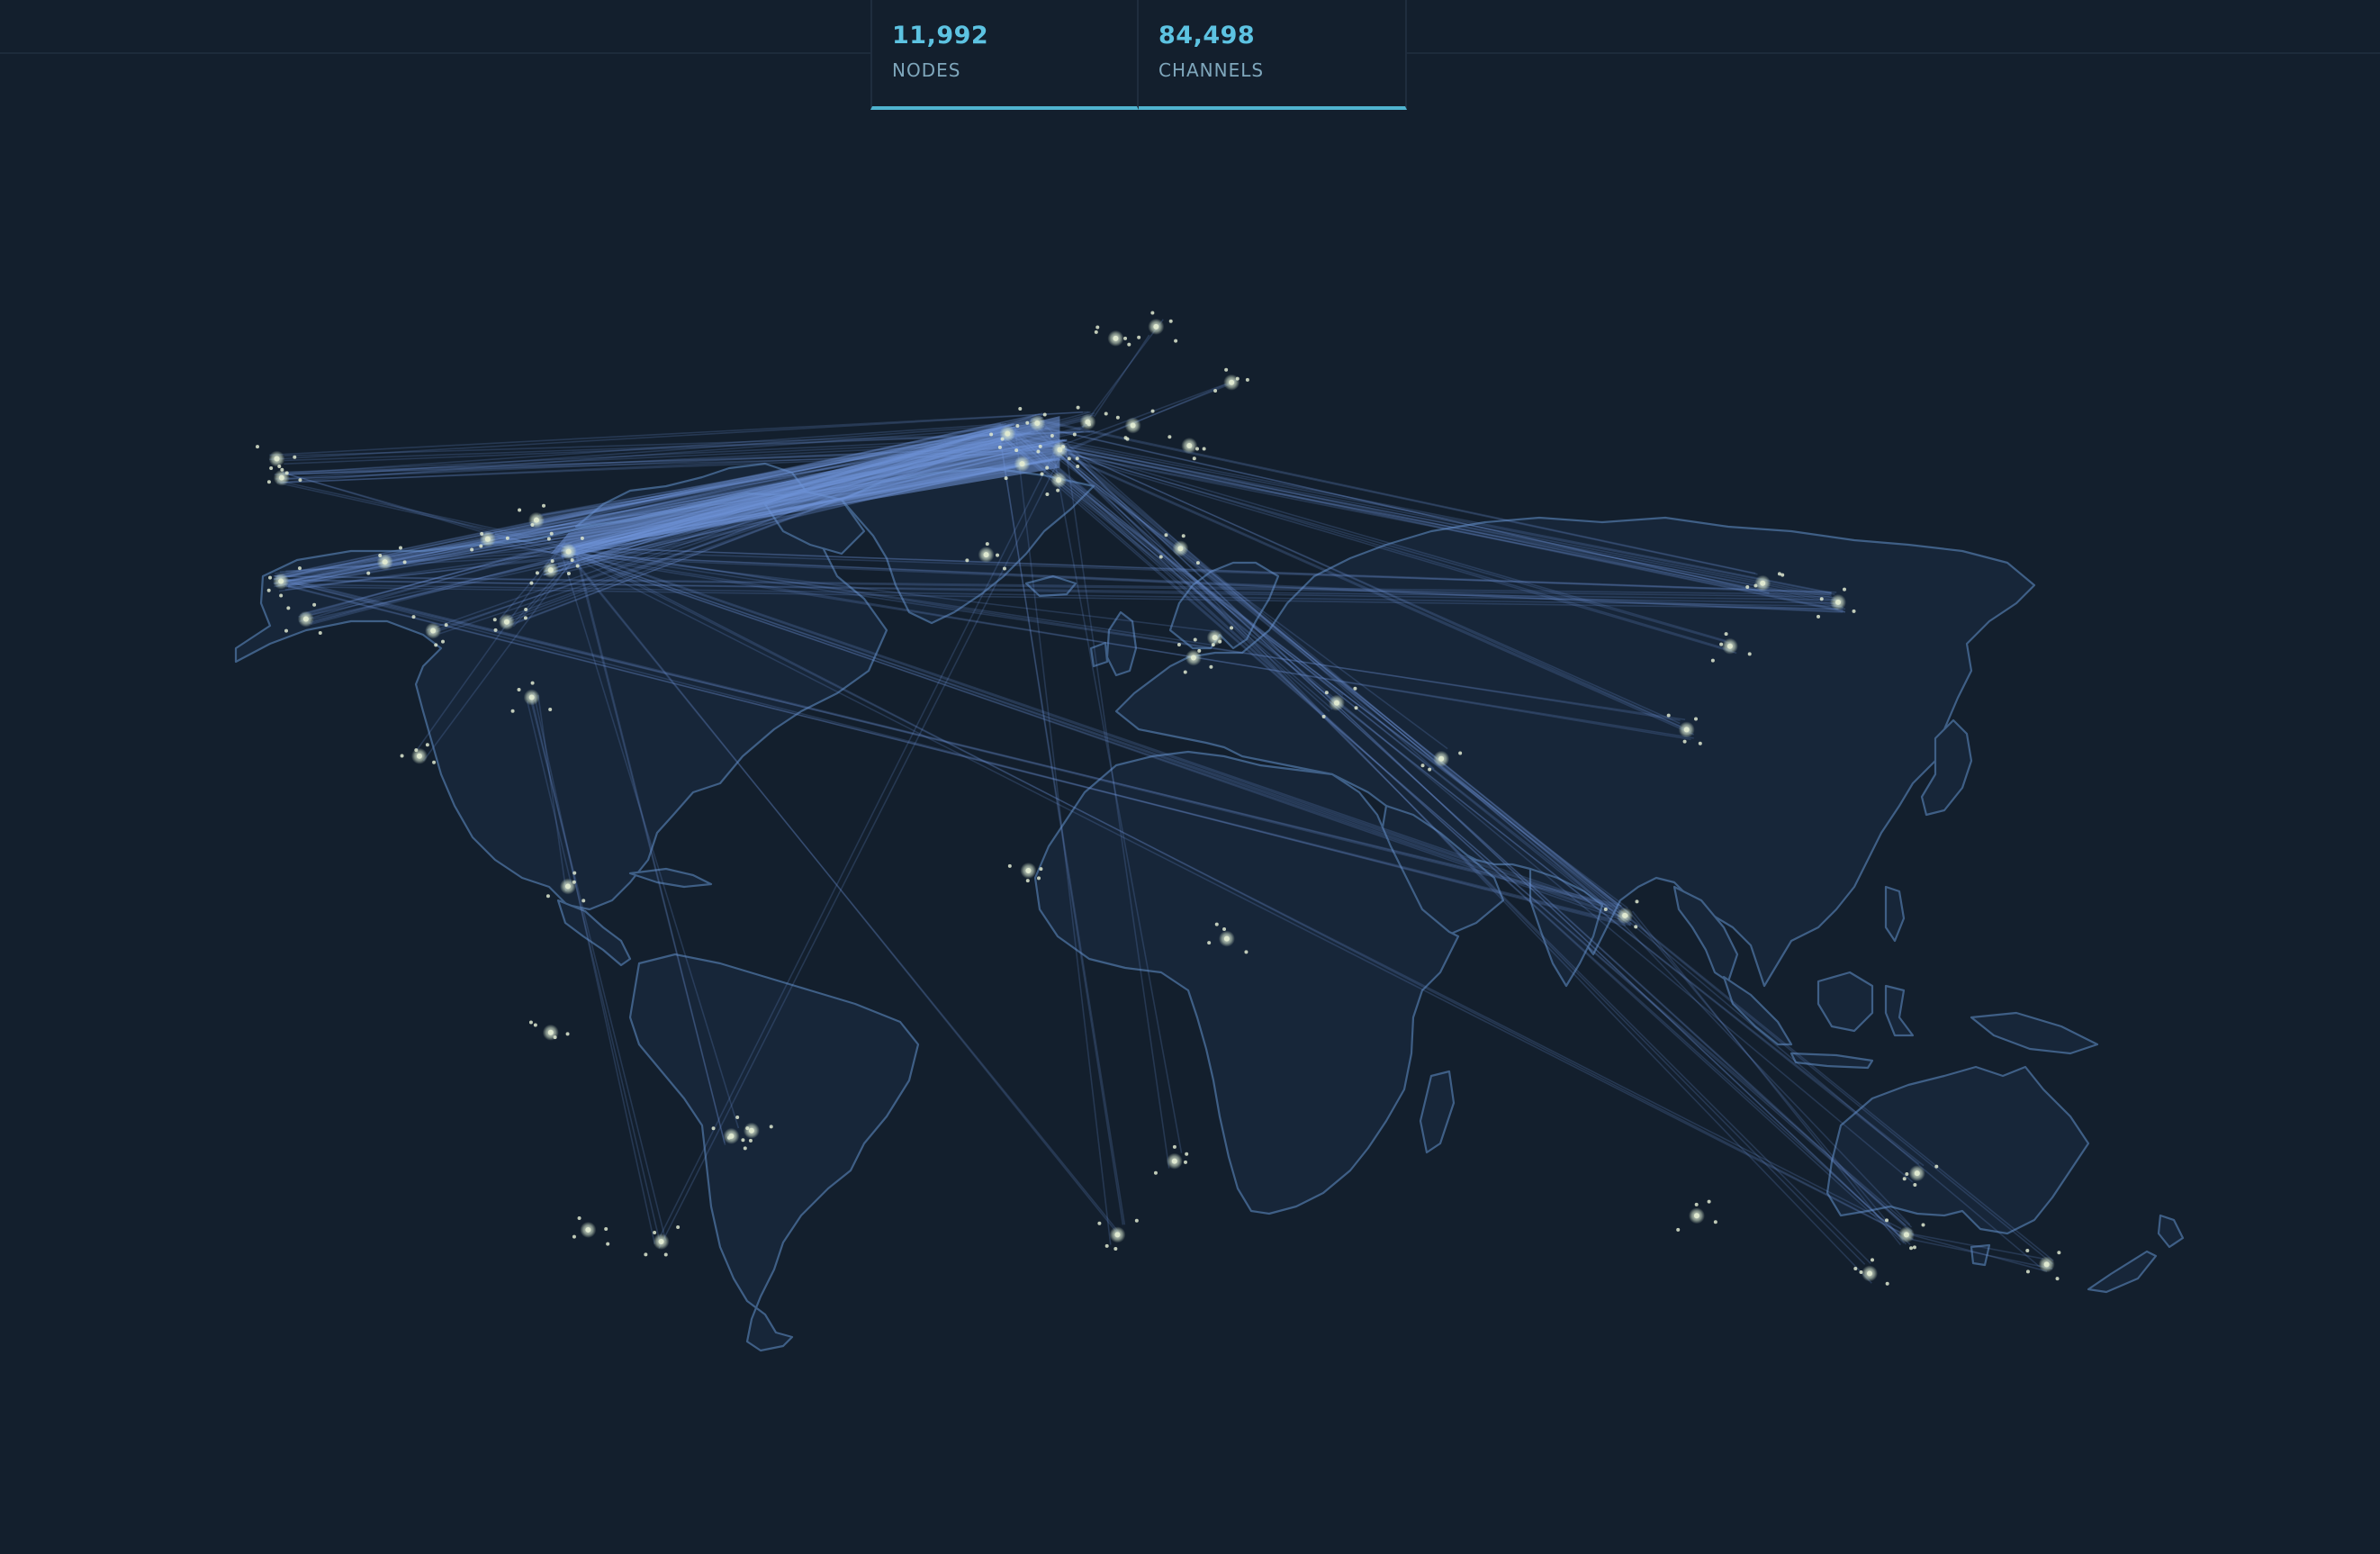  Describe the element at coordinates (277, 459) in the screenshot. I see `node-vancouver` at that location.